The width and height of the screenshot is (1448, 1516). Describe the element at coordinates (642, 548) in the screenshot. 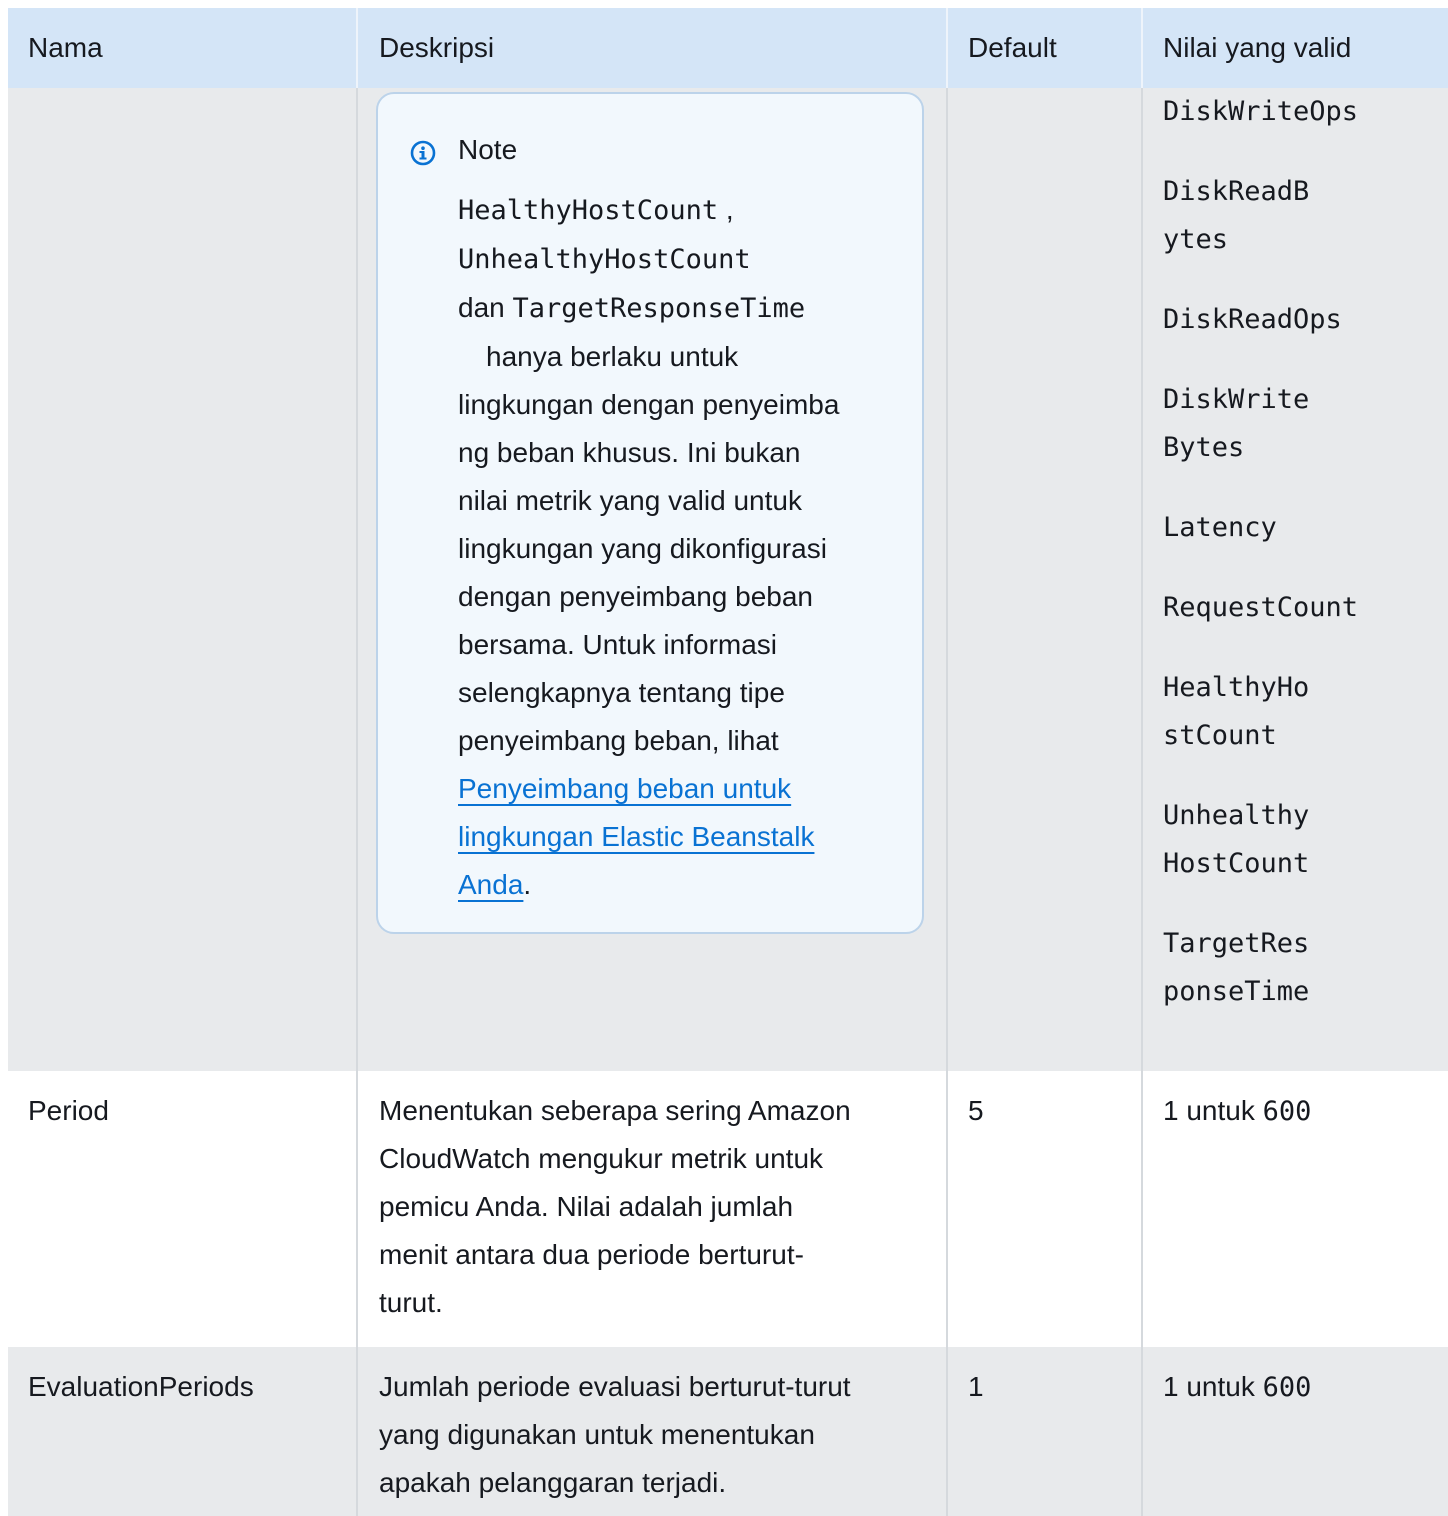

I see `note-line: lingkungan yang dikonfigurasi` at that location.